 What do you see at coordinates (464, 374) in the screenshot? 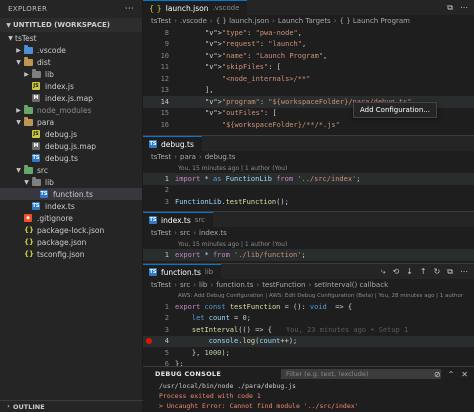
I see `close-icon: ✕` at bounding box center [464, 374].